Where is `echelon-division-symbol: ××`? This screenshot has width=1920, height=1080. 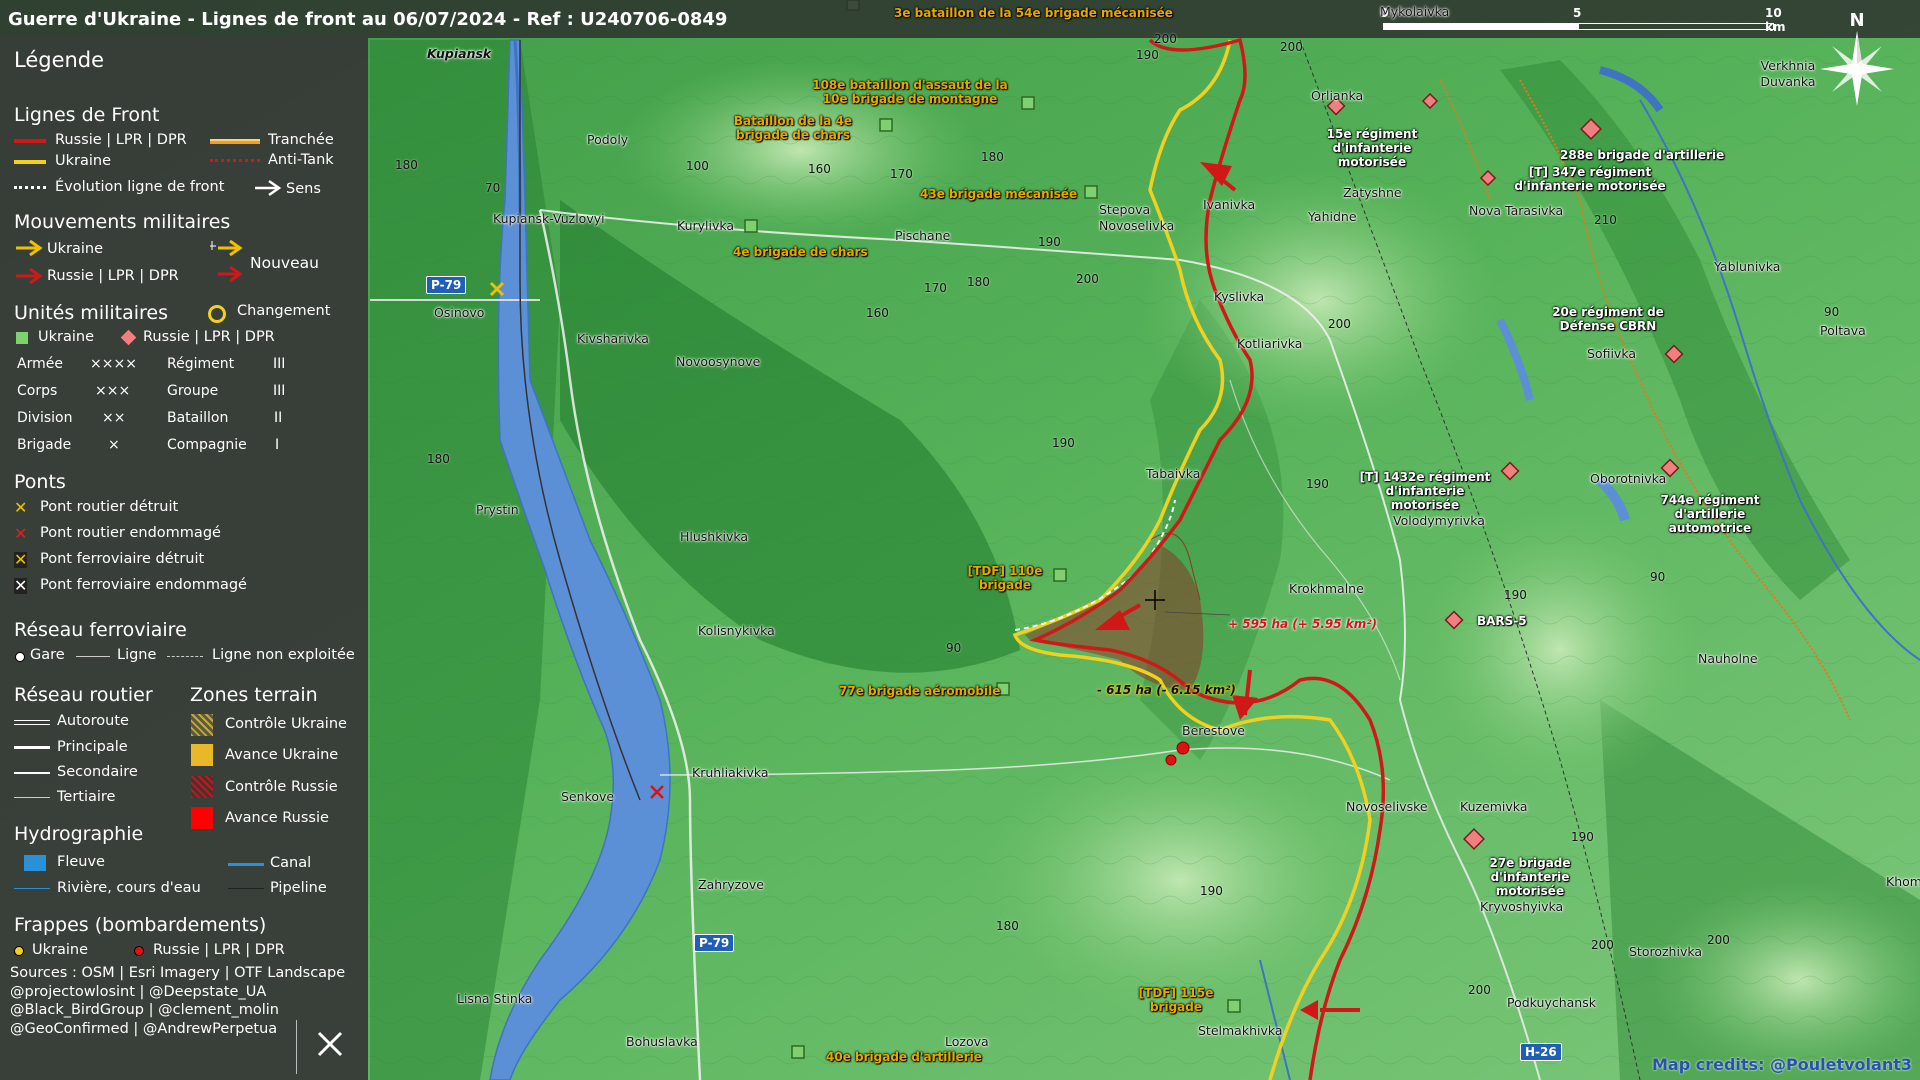 echelon-division-symbol: ×× is located at coordinates (114, 418).